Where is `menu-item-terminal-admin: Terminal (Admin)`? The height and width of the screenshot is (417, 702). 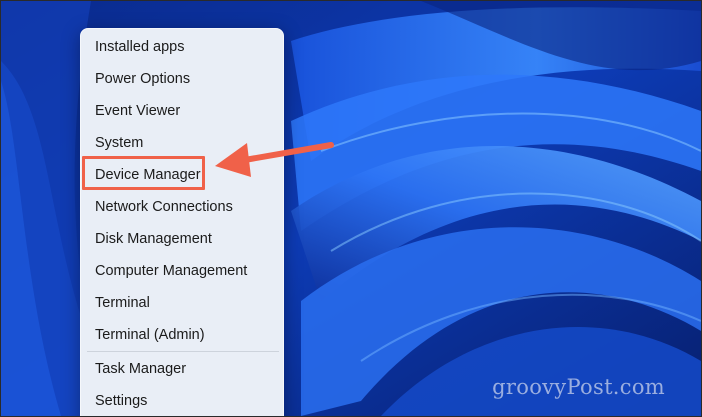 menu-item-terminal-admin: Terminal (Admin) is located at coordinates (183, 335).